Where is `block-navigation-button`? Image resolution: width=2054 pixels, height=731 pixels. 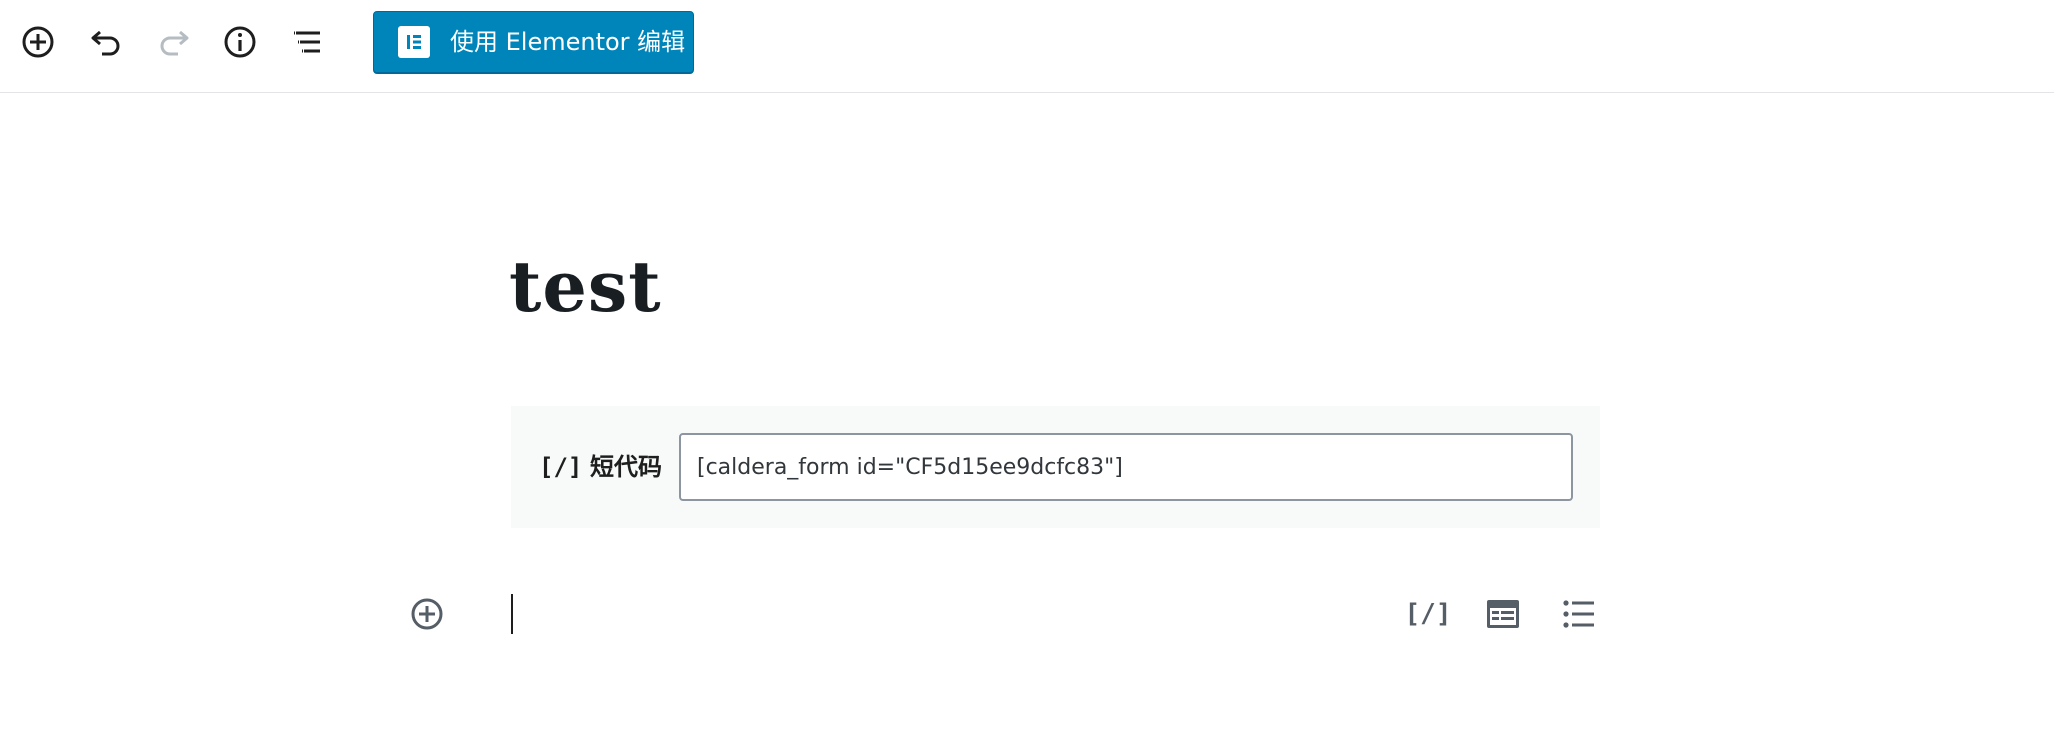
block-navigation-button is located at coordinates (308, 42).